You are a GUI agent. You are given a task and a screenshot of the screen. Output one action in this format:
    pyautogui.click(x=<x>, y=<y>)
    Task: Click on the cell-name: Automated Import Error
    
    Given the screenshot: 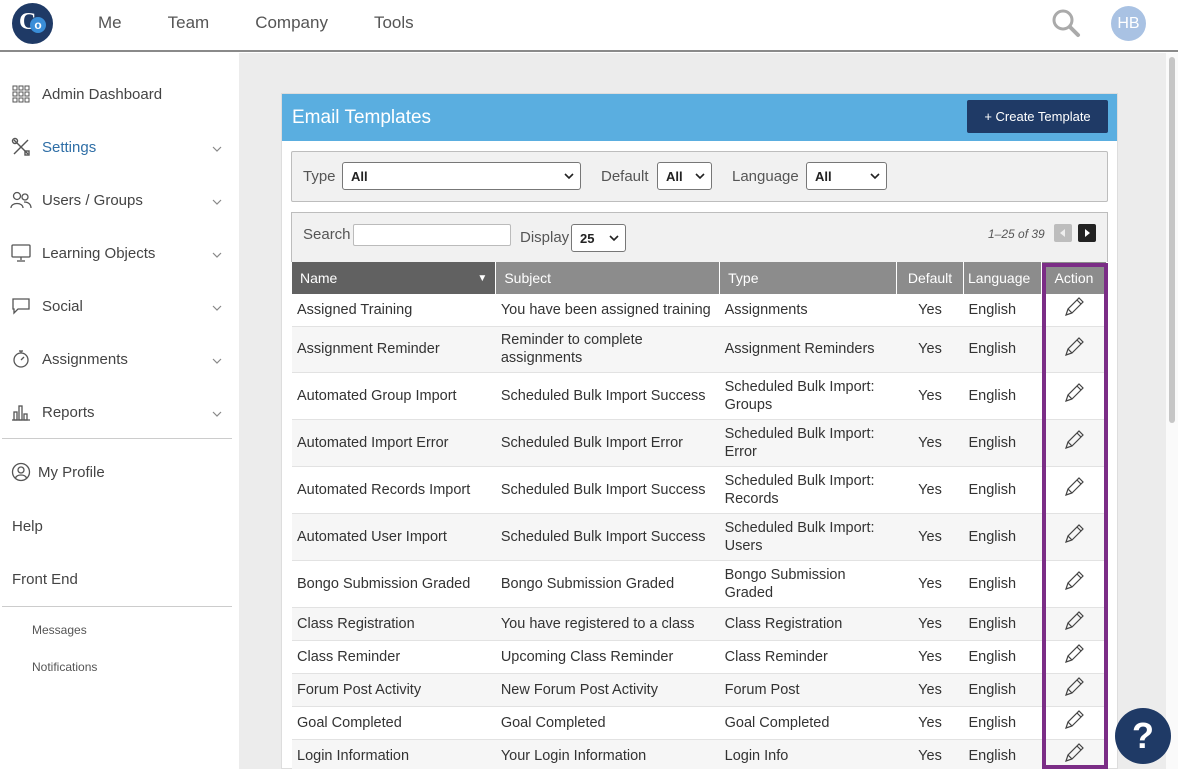 What is the action you would take?
    pyautogui.click(x=394, y=443)
    